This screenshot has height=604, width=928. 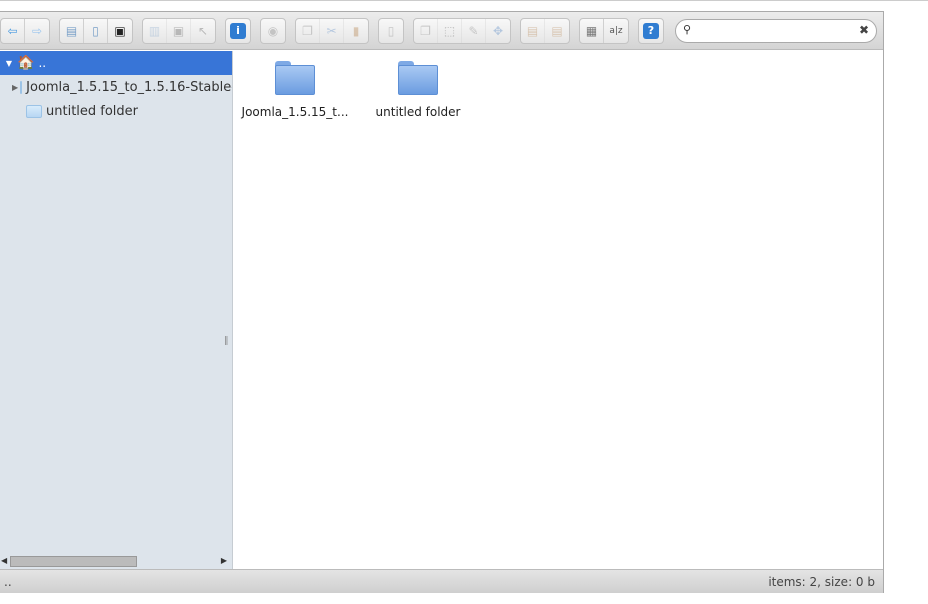 I want to click on quicklook-button: ◉, so click(x=273, y=31).